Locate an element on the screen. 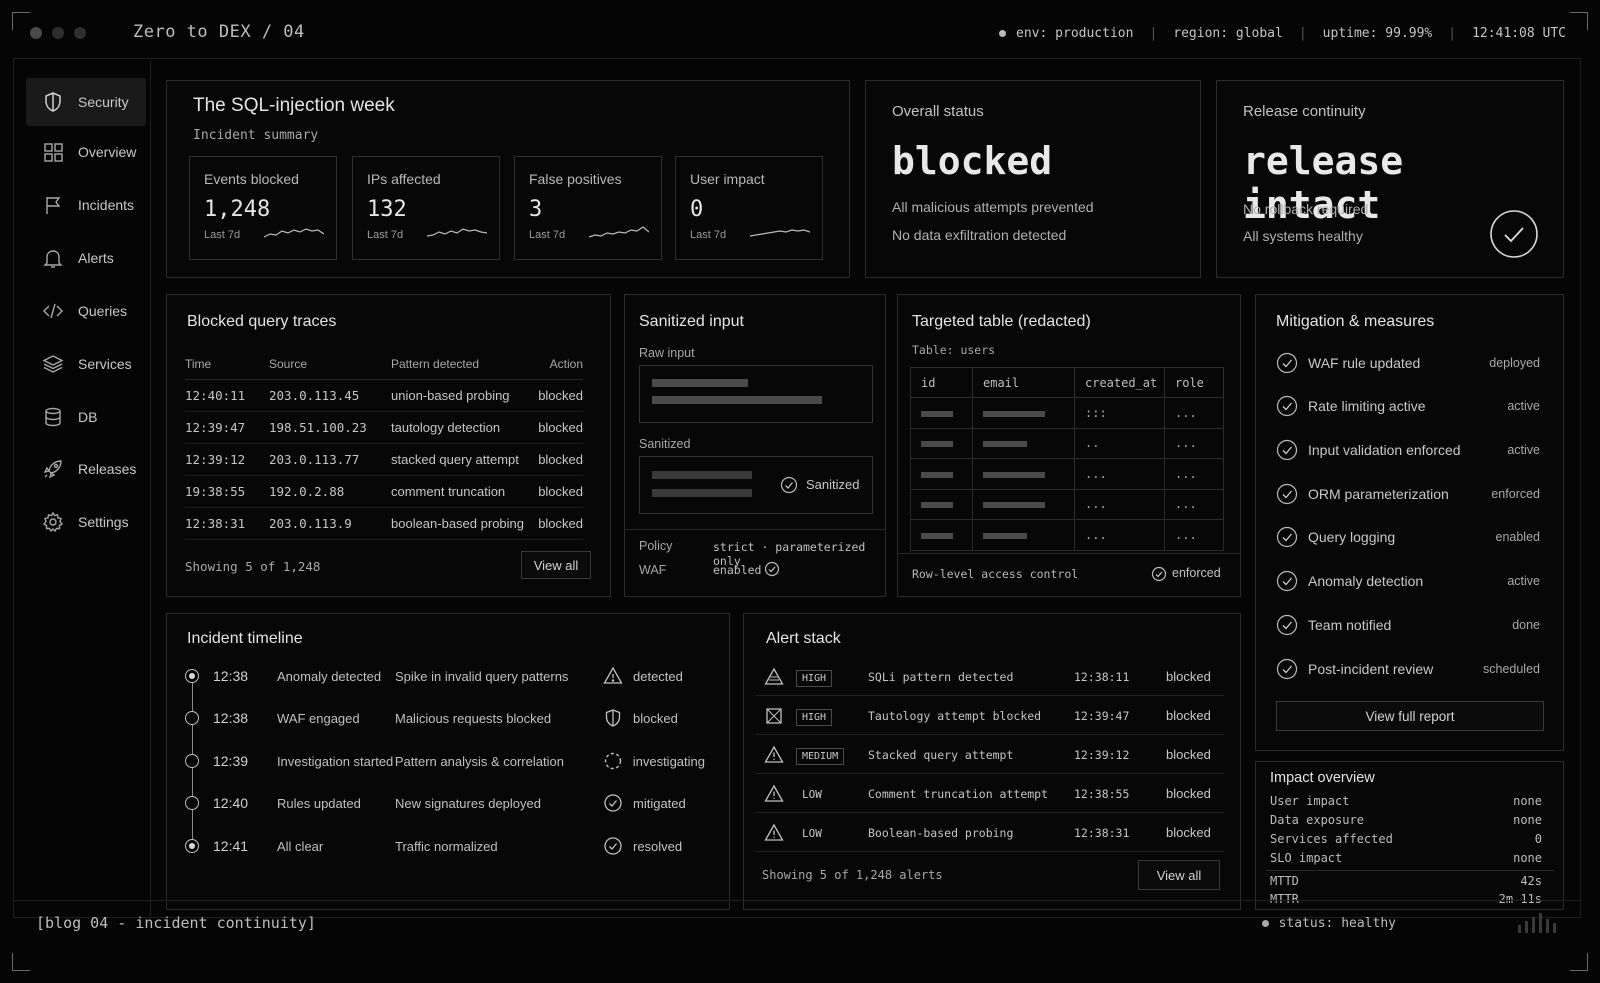  impact-row: Services affected 0 is located at coordinates (1406, 839).